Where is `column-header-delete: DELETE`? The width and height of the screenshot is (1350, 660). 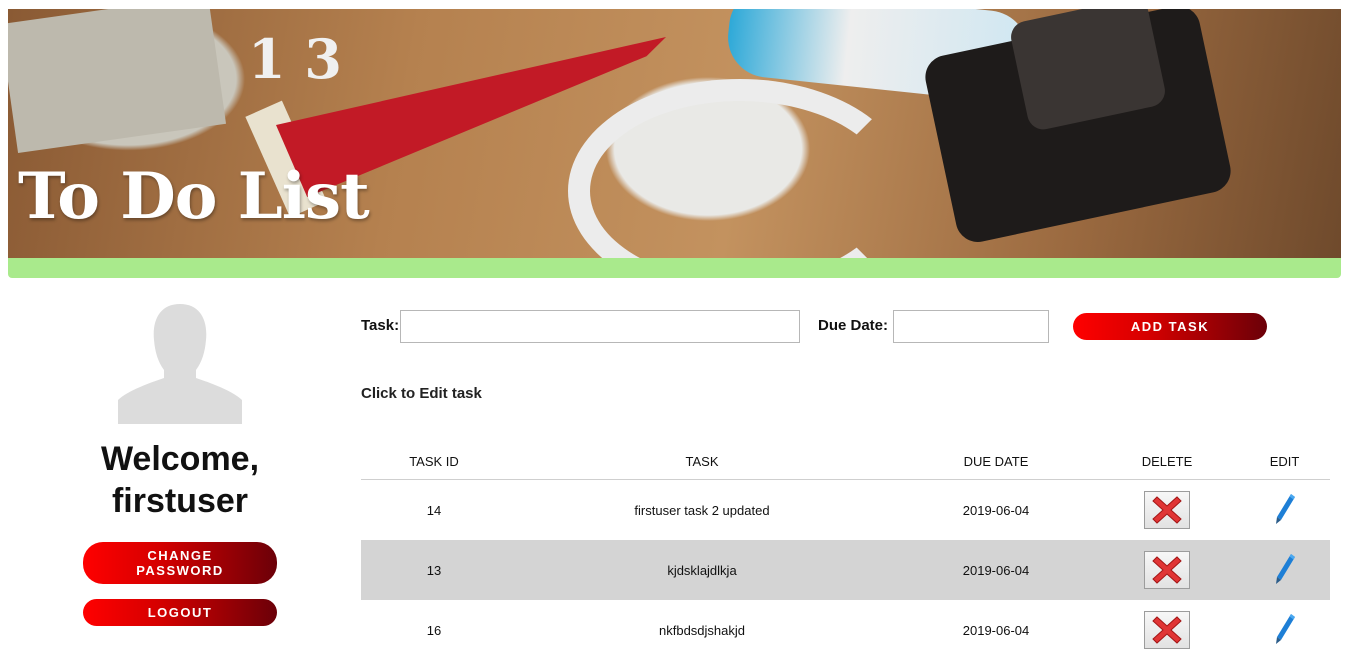 column-header-delete: DELETE is located at coordinates (1167, 461).